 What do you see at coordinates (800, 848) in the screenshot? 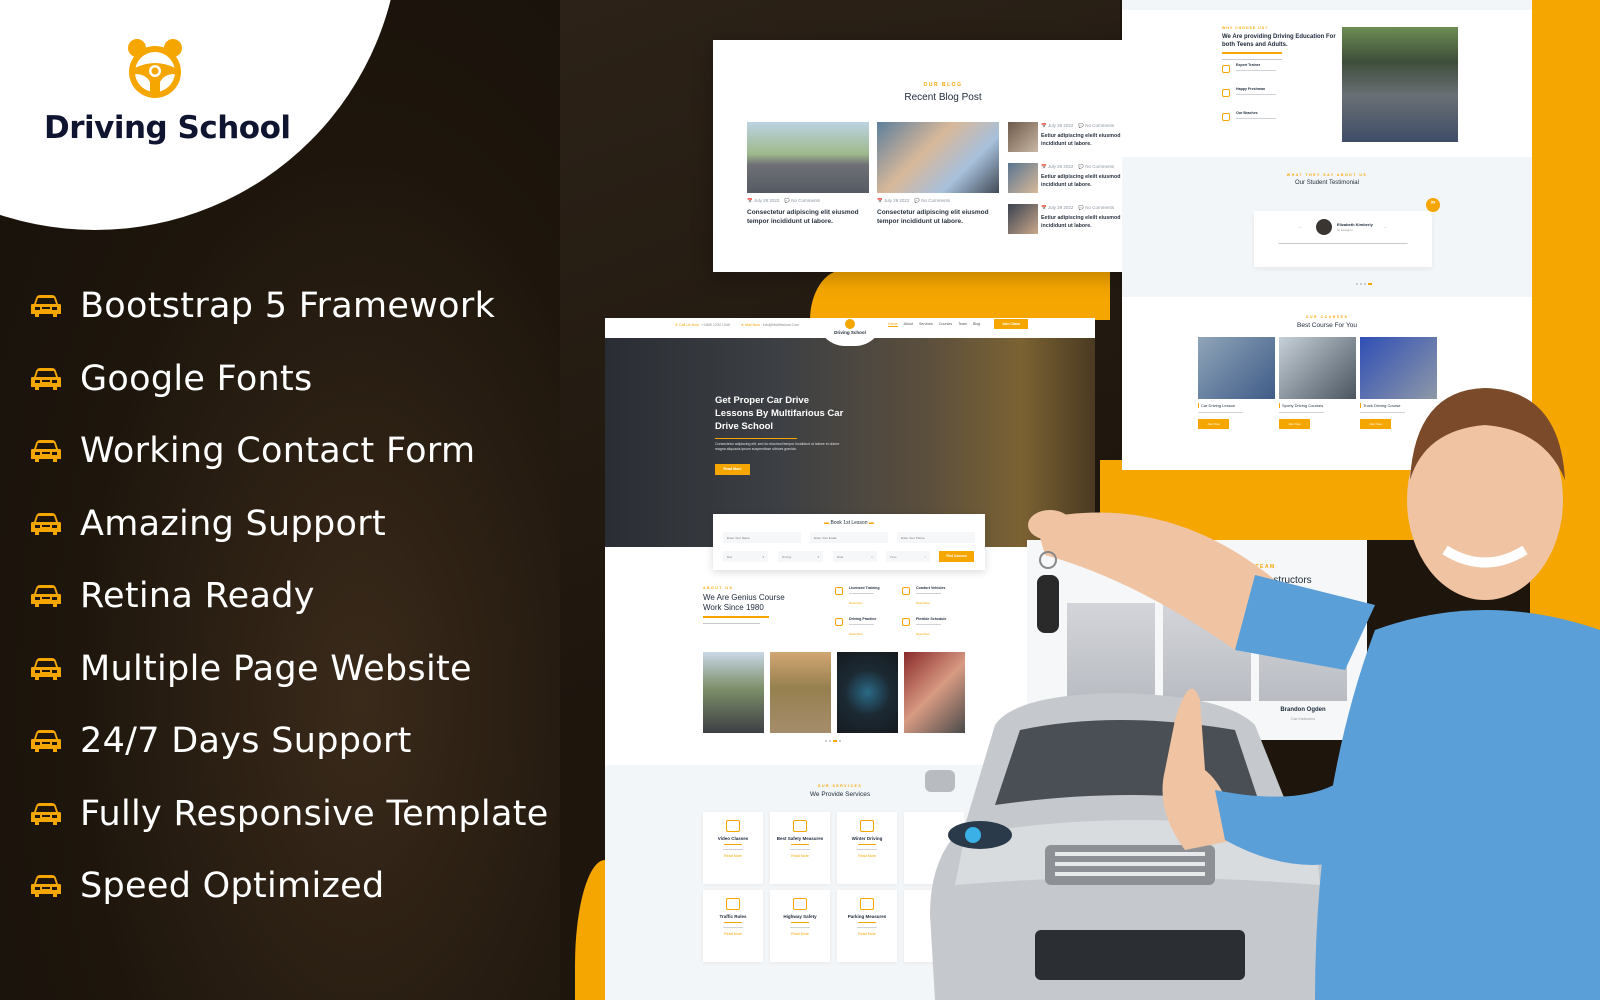
I see `service-card: Best Safety Measures ▬▬▬▬▬▬▬▬ Read More` at bounding box center [800, 848].